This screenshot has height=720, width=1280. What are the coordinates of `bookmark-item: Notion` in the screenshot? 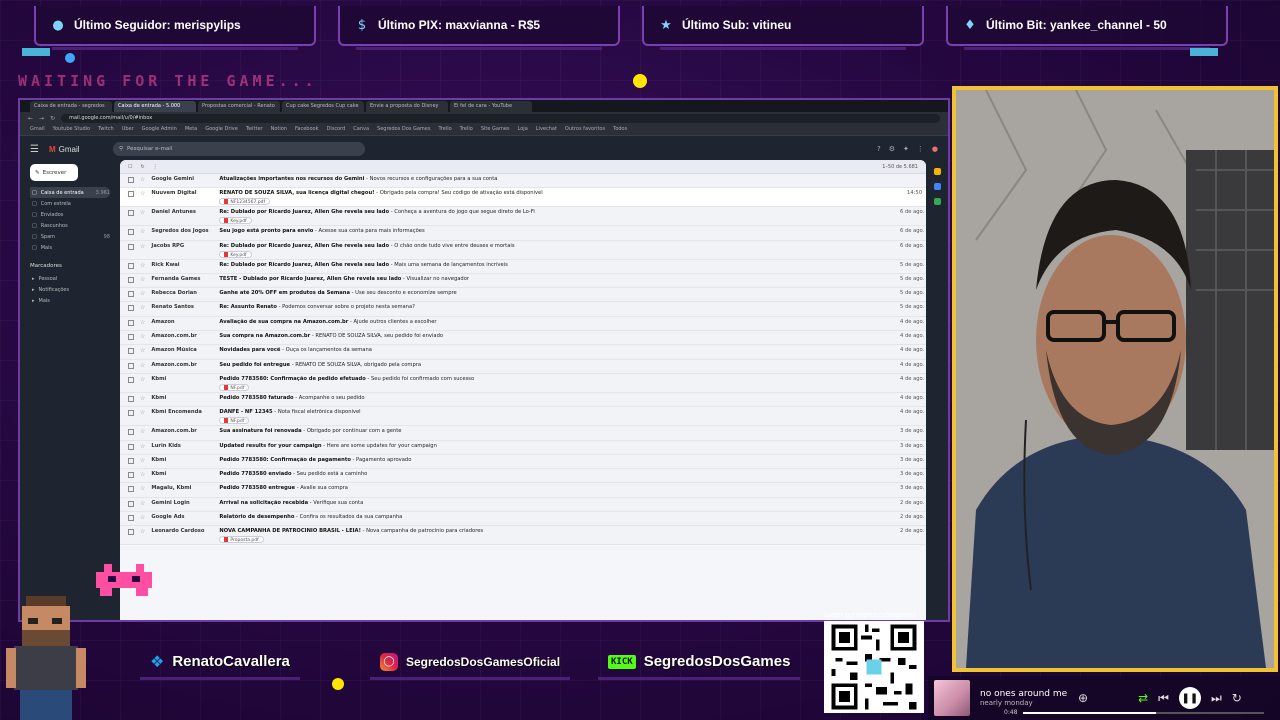 It's located at (279, 130).